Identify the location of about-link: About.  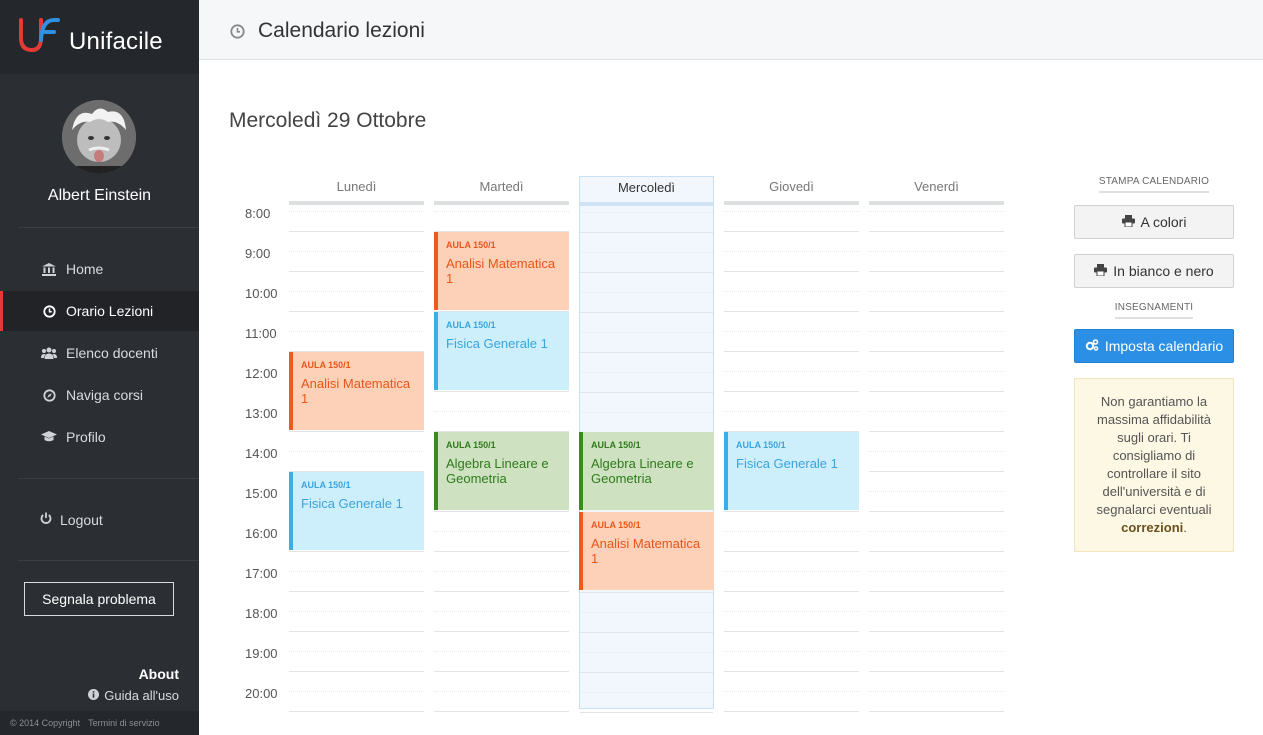
(159, 674).